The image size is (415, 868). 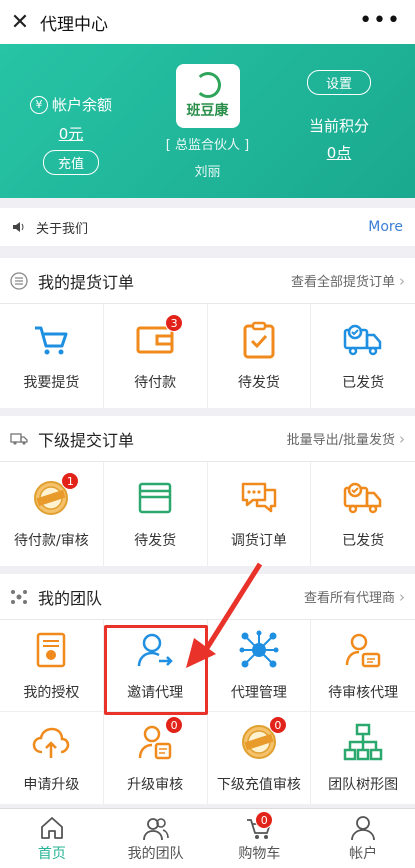 What do you see at coordinates (363, 853) in the screenshot?
I see `tab-label: 帐户` at bounding box center [363, 853].